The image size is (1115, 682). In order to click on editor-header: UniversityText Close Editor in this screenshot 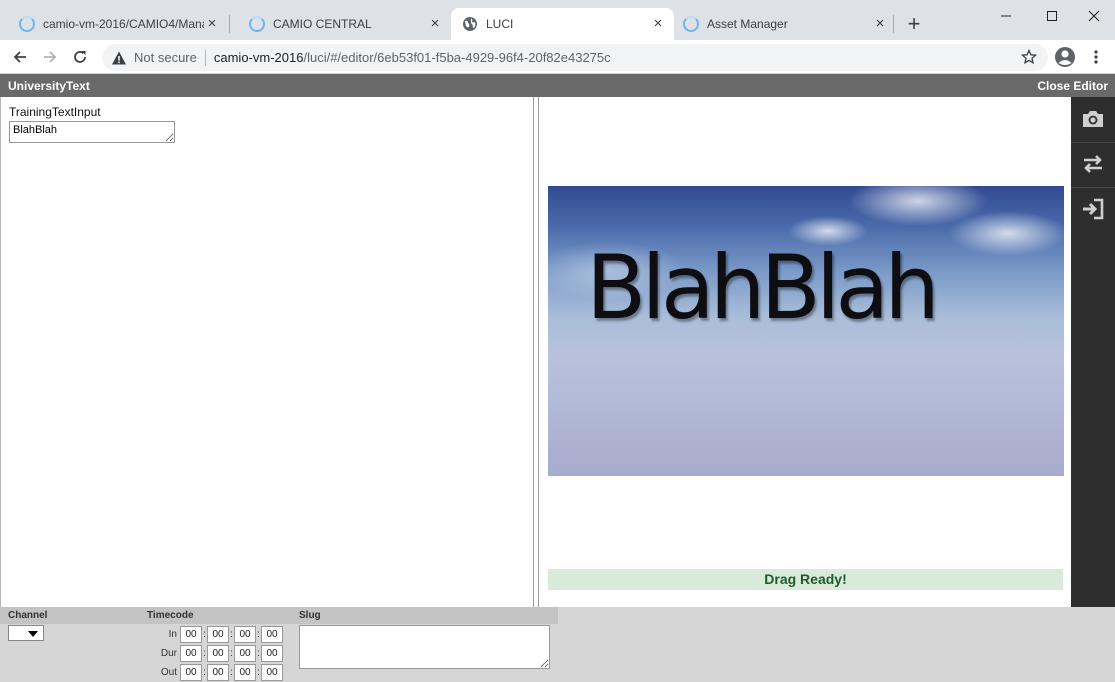, I will do `click(557, 85)`.